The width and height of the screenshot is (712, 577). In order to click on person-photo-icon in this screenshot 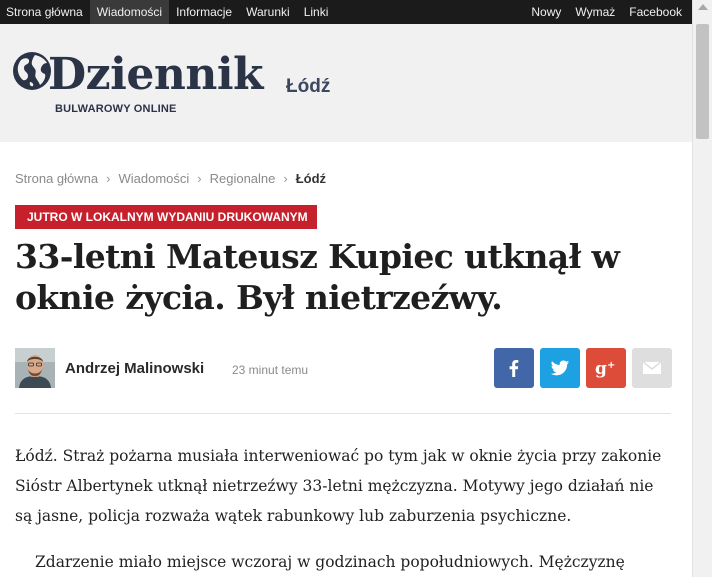, I will do `click(35, 368)`.